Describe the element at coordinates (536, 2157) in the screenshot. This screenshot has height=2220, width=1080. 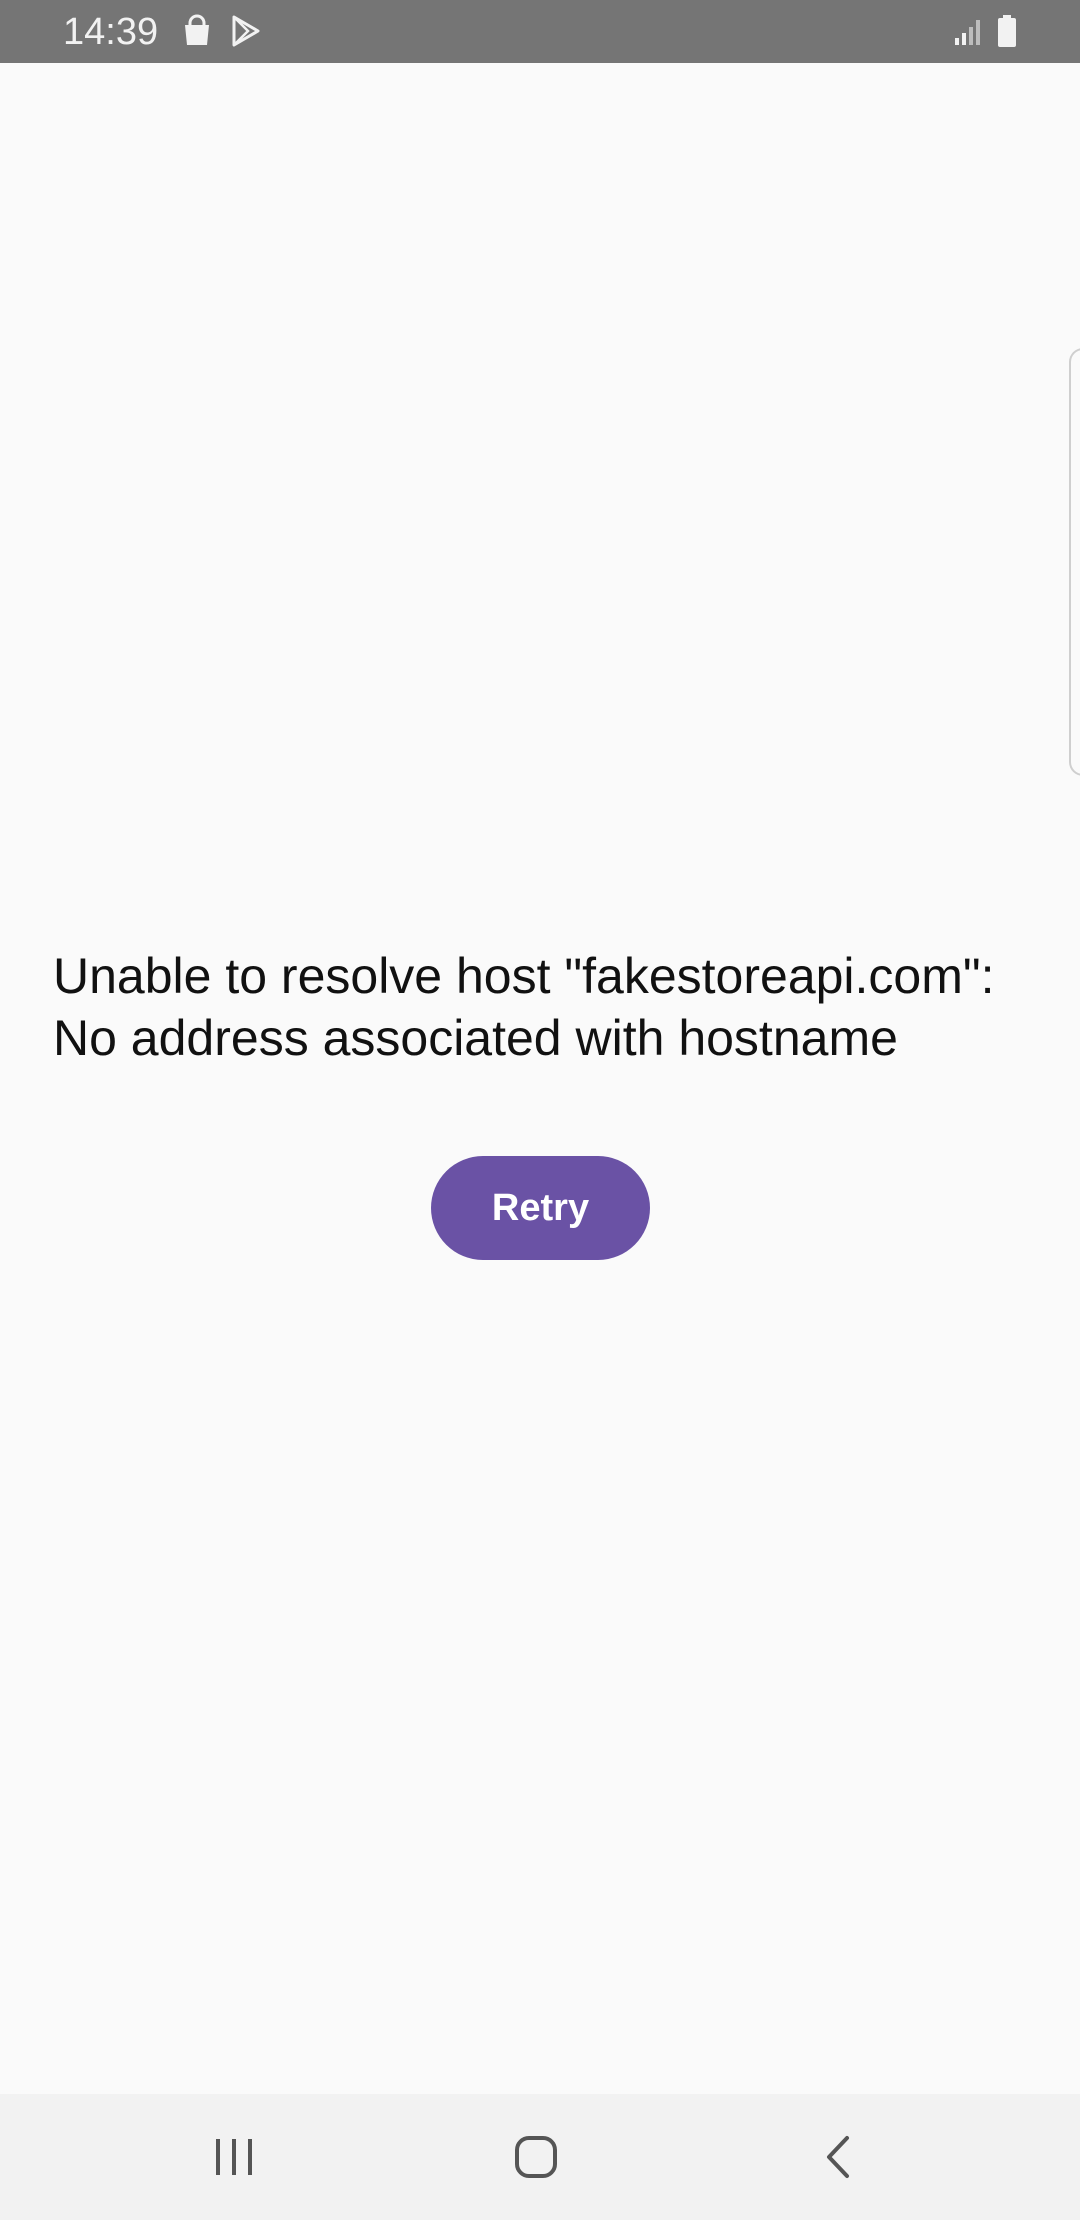
I see `home-icon` at that location.